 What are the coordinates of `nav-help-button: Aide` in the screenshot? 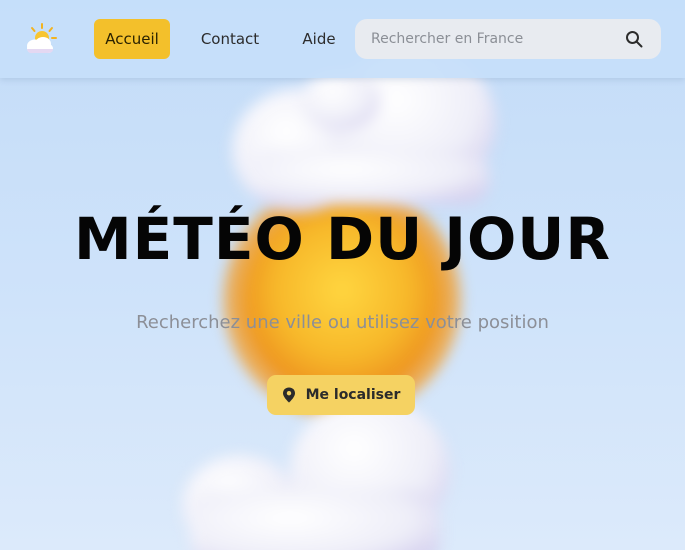 It's located at (319, 39).